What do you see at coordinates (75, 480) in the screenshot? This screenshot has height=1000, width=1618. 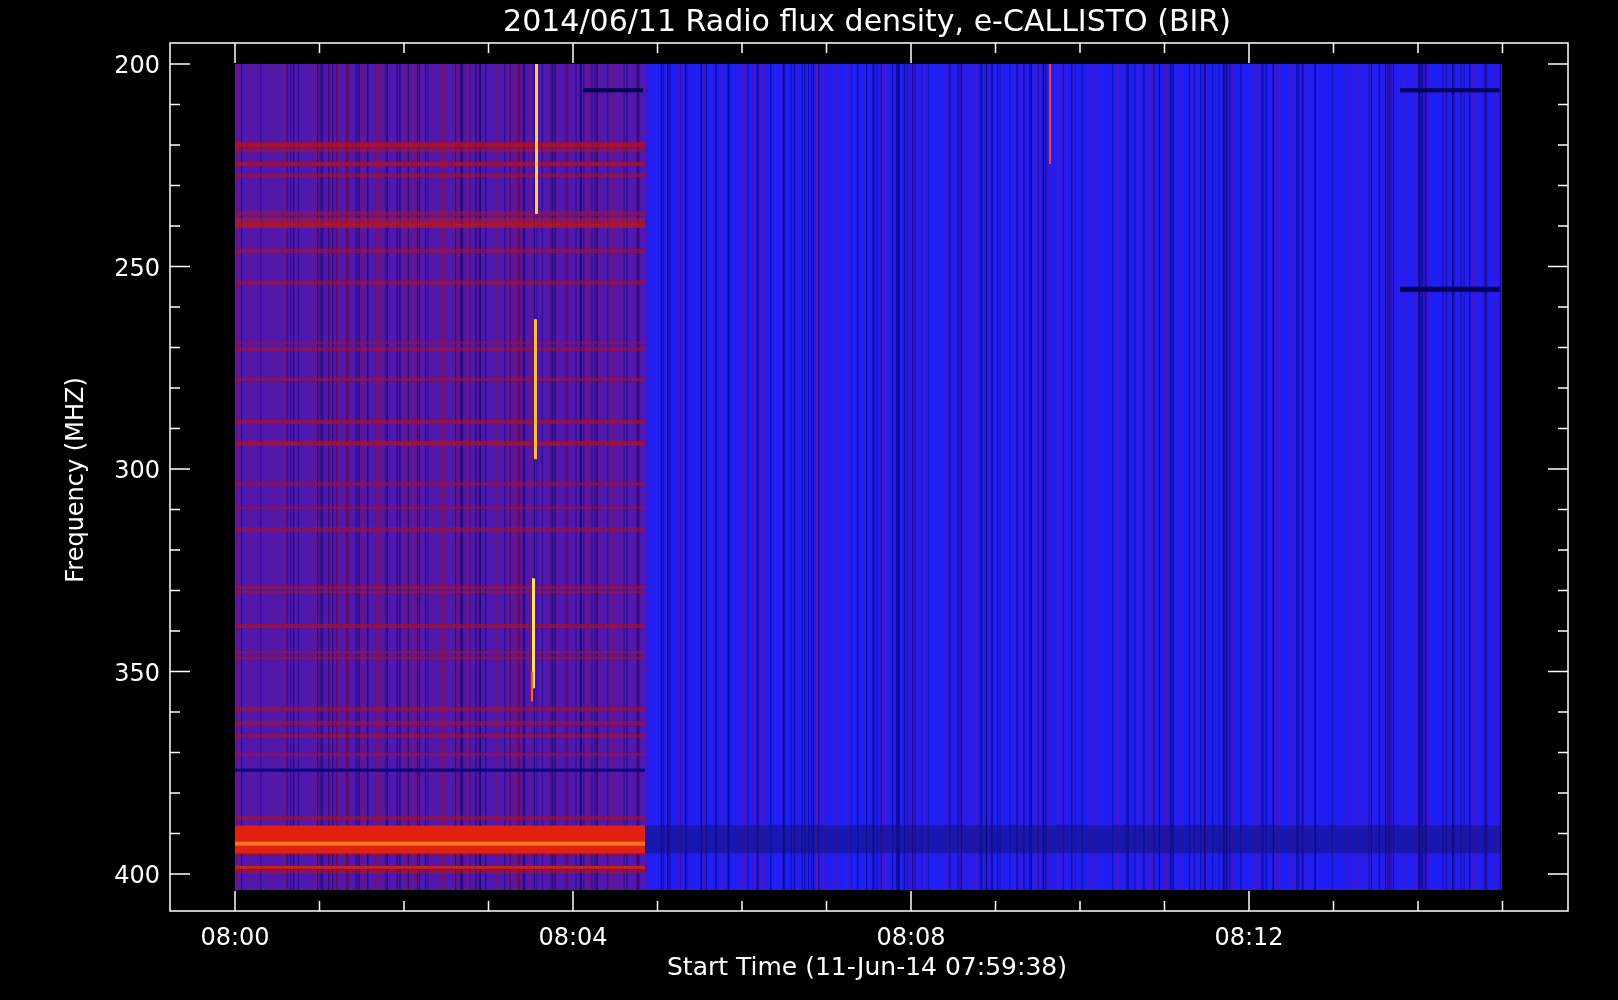 I see `y-axis-label: Frequency (MHZ)` at bounding box center [75, 480].